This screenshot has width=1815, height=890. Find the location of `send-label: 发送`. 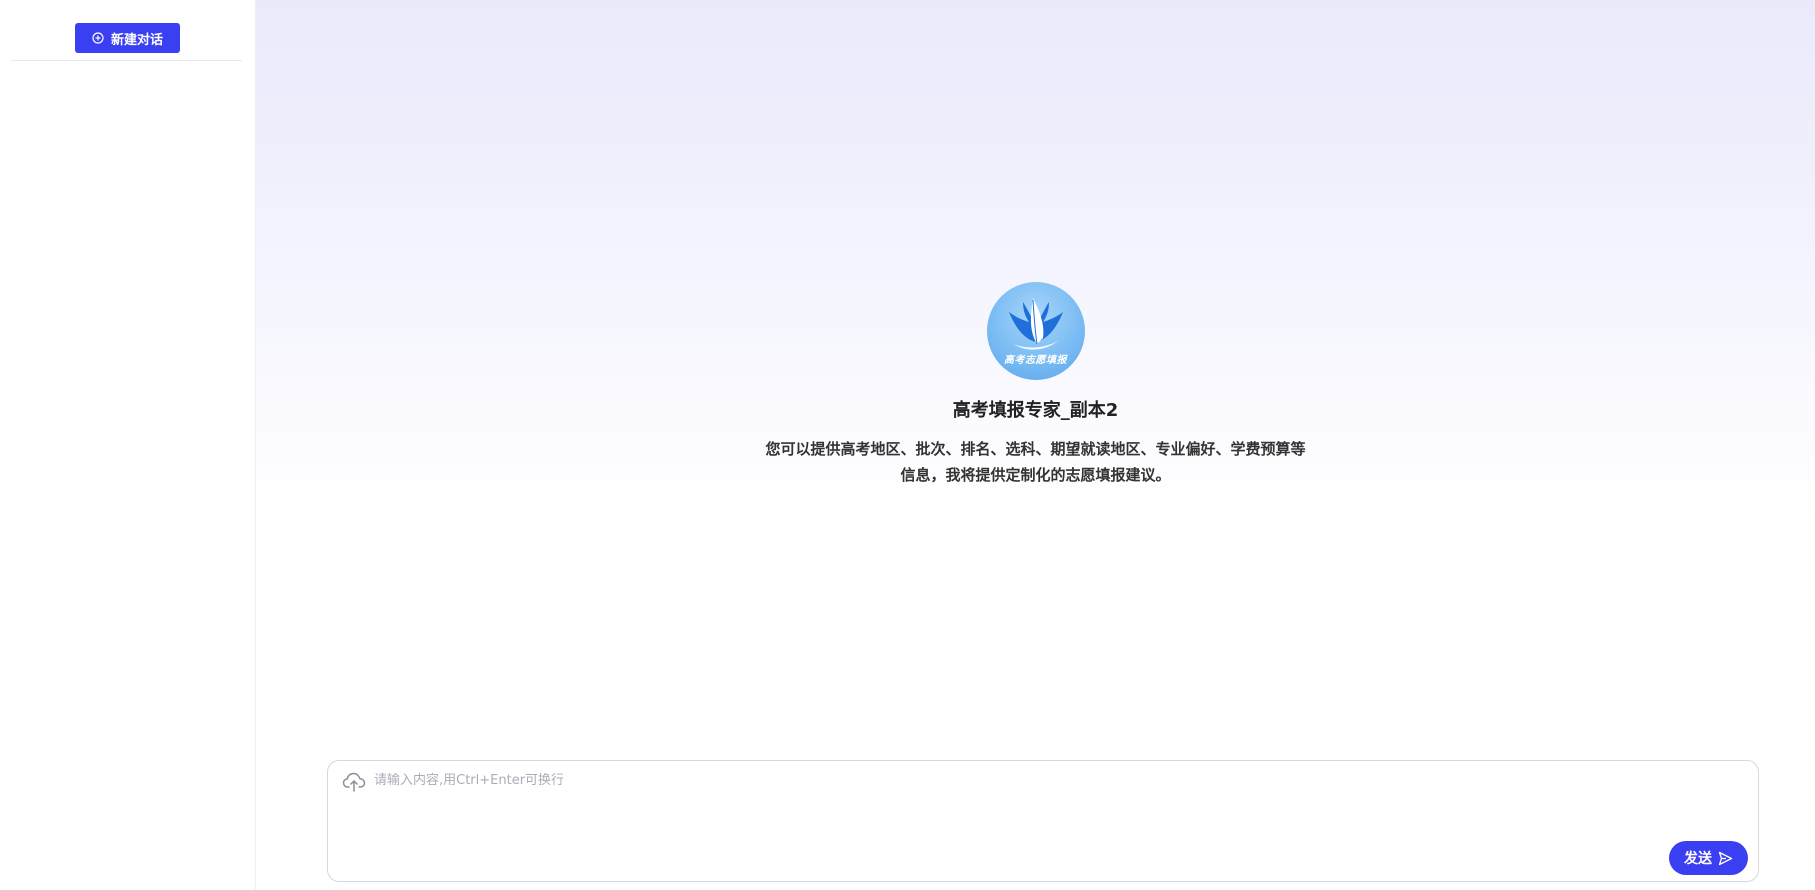

send-label: 发送 is located at coordinates (1698, 858).